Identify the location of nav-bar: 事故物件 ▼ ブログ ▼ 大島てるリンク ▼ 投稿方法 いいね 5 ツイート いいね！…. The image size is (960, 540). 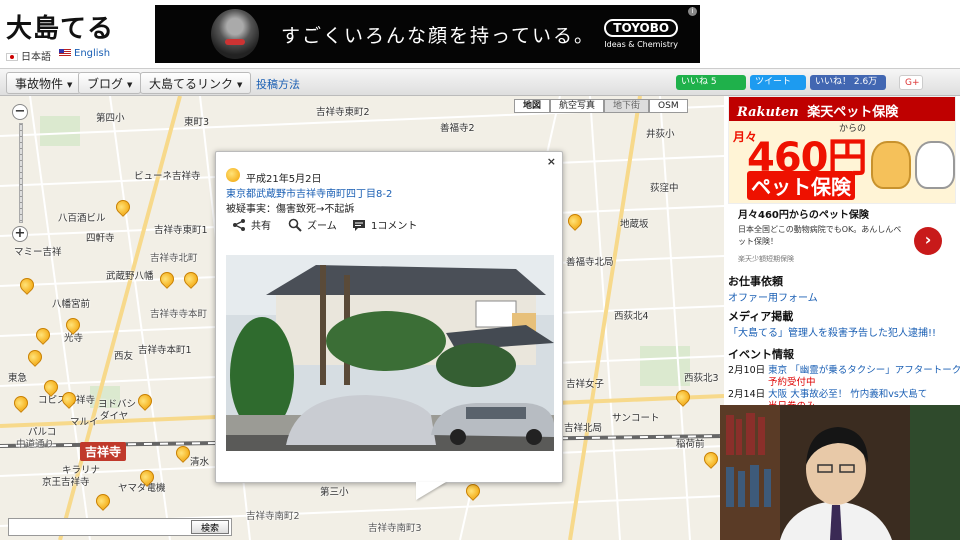
(480, 82).